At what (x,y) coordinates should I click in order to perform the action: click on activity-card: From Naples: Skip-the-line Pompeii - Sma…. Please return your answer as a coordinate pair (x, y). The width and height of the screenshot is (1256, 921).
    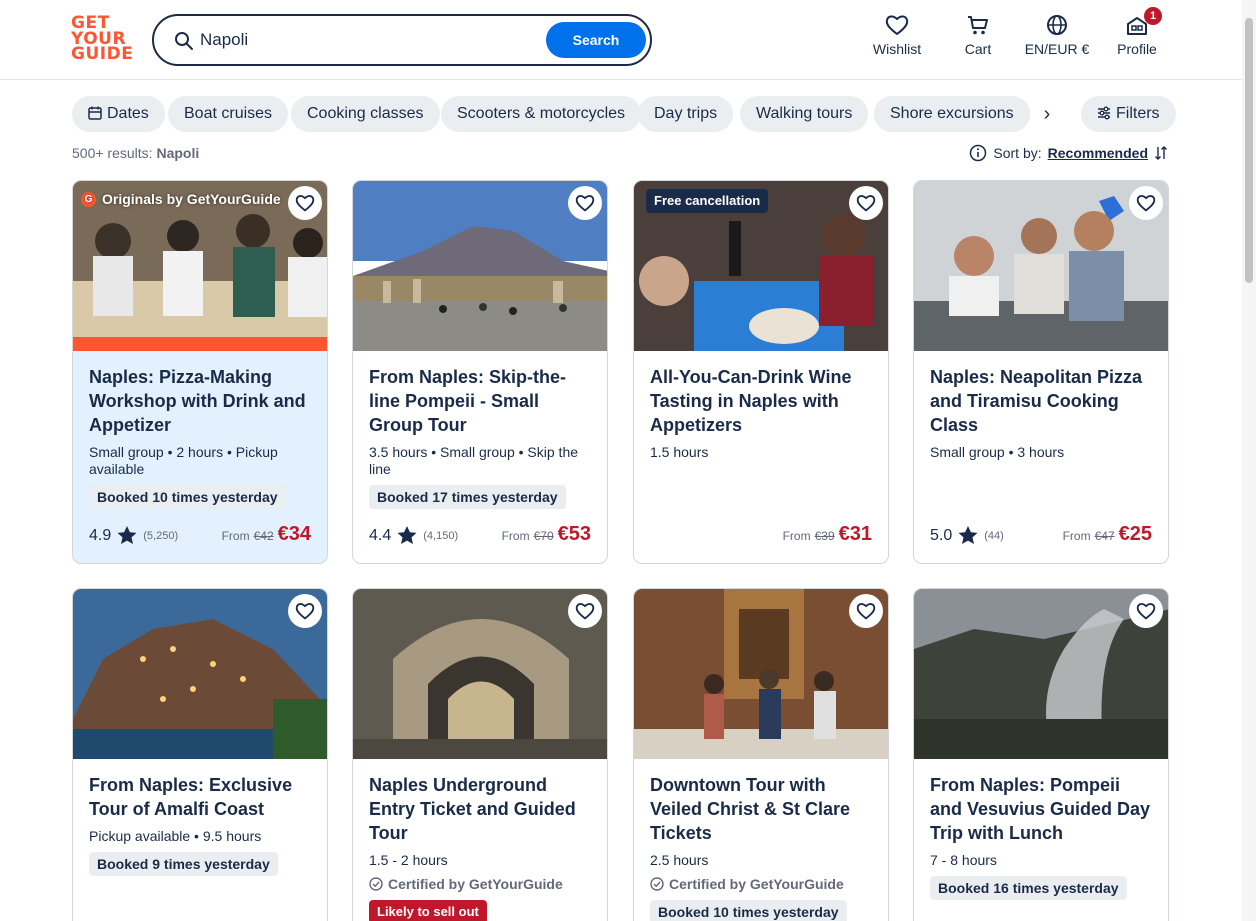
    Looking at the image, I should click on (480, 372).